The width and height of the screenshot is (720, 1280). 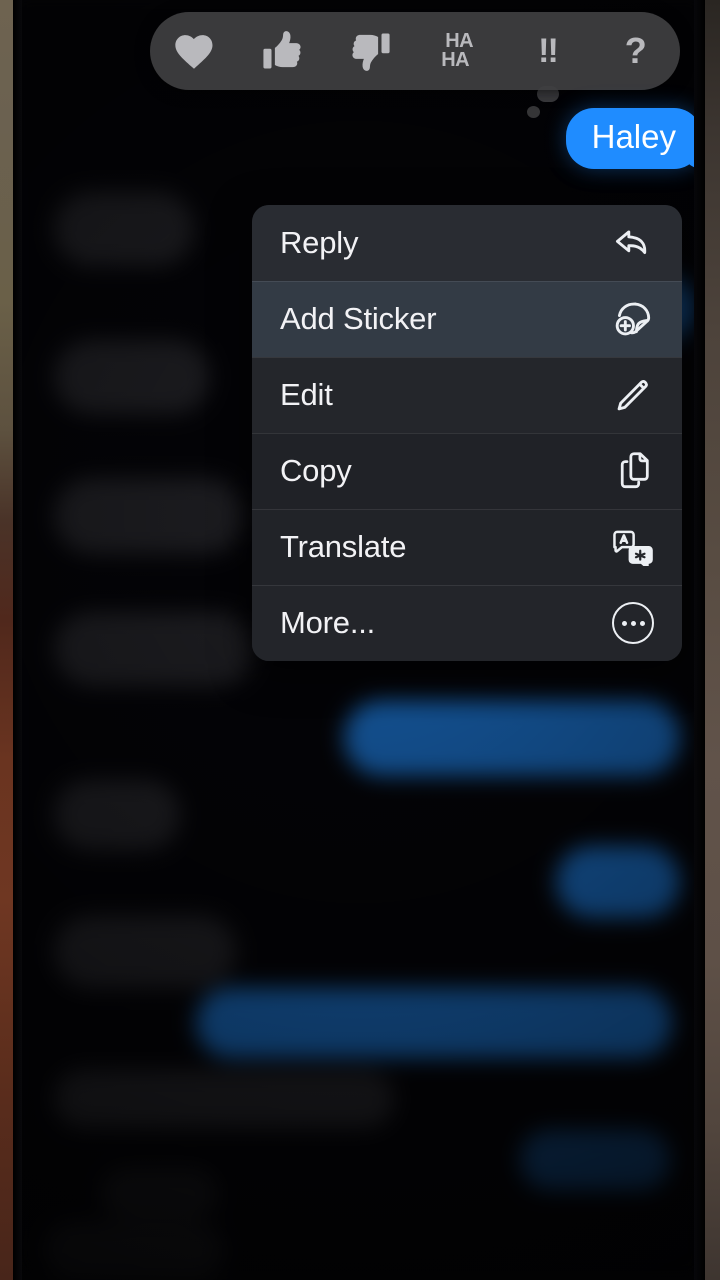 What do you see at coordinates (633, 547) in the screenshot?
I see `translate-icon` at bounding box center [633, 547].